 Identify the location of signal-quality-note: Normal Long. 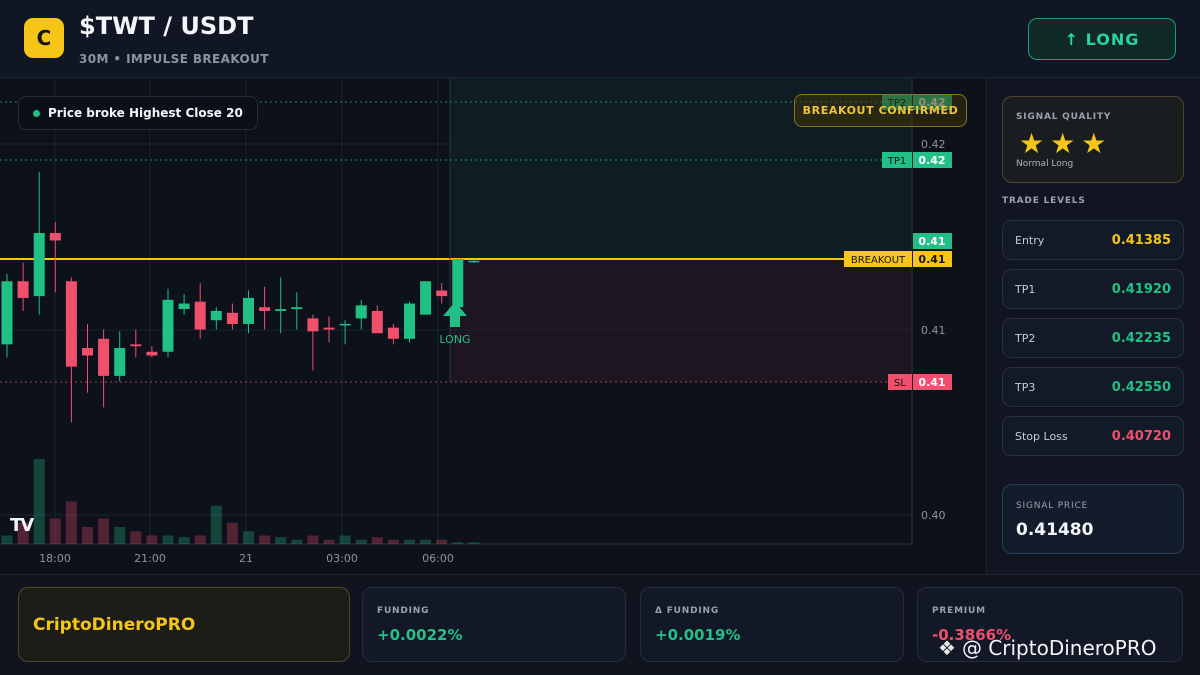
(1045, 164).